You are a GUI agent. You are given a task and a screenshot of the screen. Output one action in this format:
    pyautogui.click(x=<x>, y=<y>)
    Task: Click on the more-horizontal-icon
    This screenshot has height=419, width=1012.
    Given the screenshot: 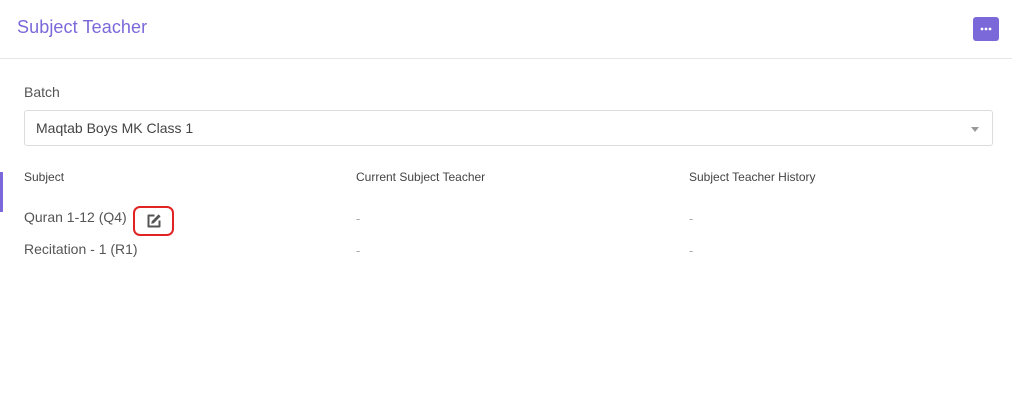 What is the action you would take?
    pyautogui.click(x=986, y=29)
    